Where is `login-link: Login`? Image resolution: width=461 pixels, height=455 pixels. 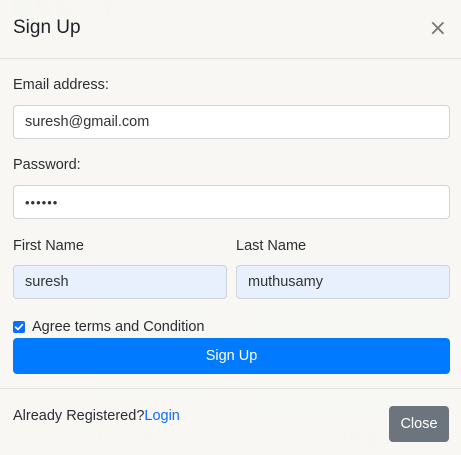
login-link: Login is located at coordinates (161, 416).